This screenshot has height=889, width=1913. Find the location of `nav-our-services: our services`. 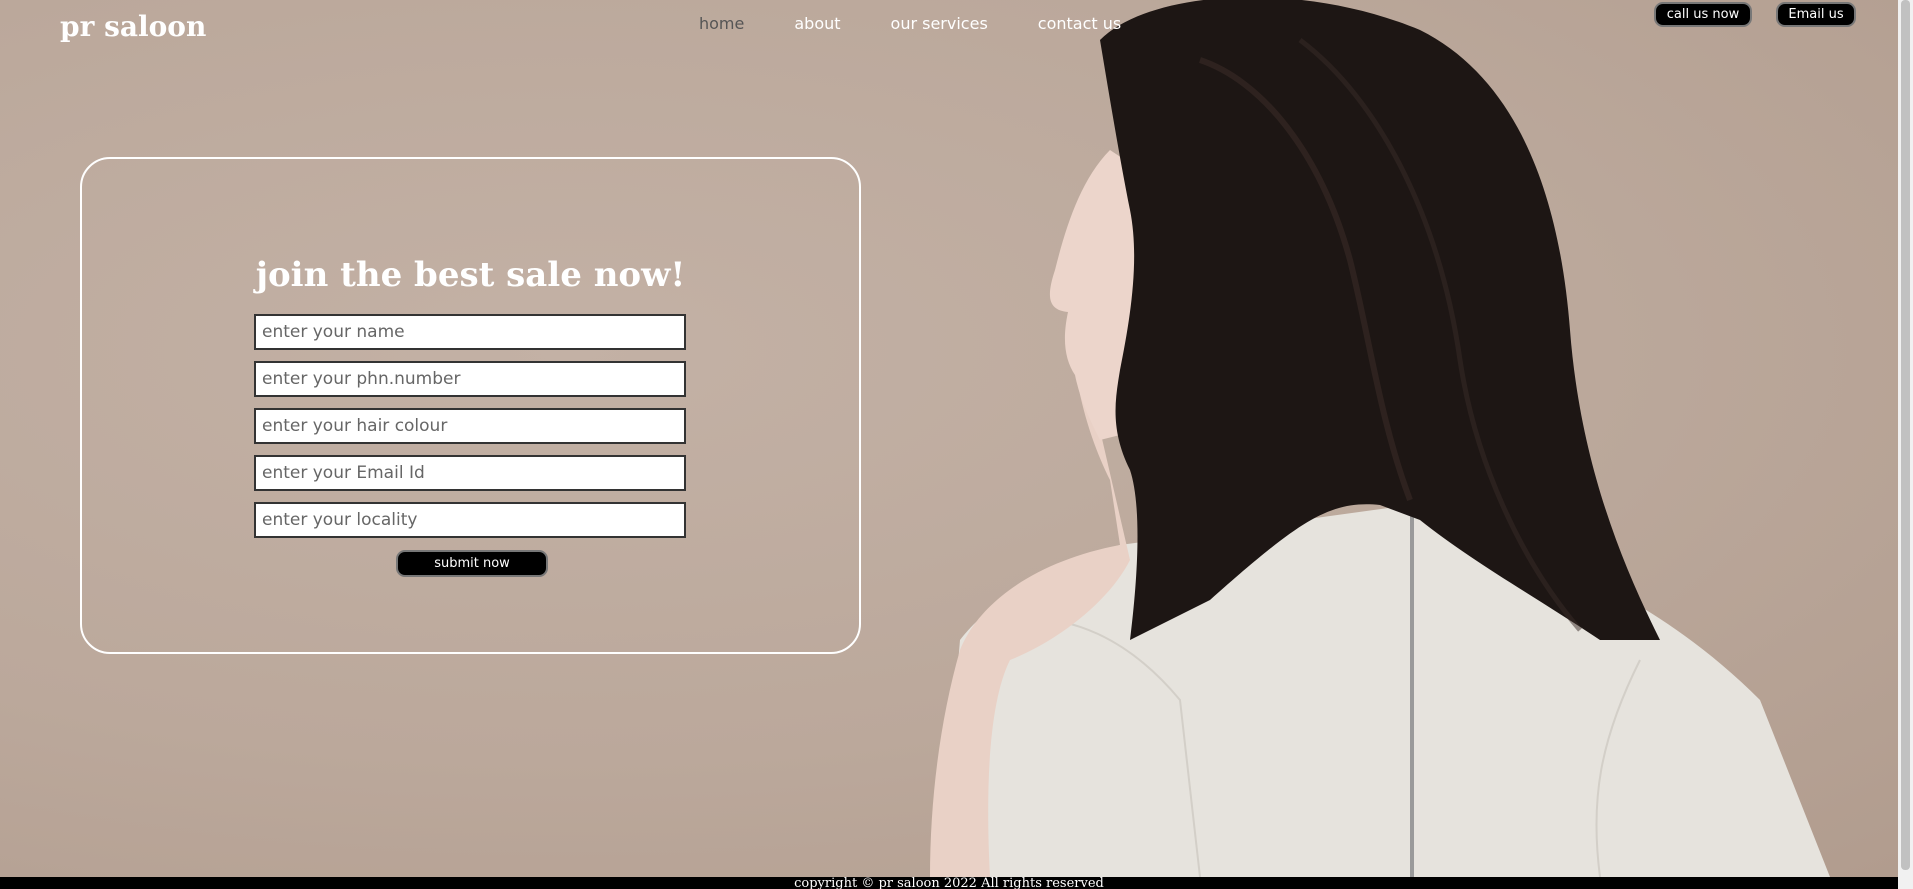

nav-our-services: our services is located at coordinates (939, 23).